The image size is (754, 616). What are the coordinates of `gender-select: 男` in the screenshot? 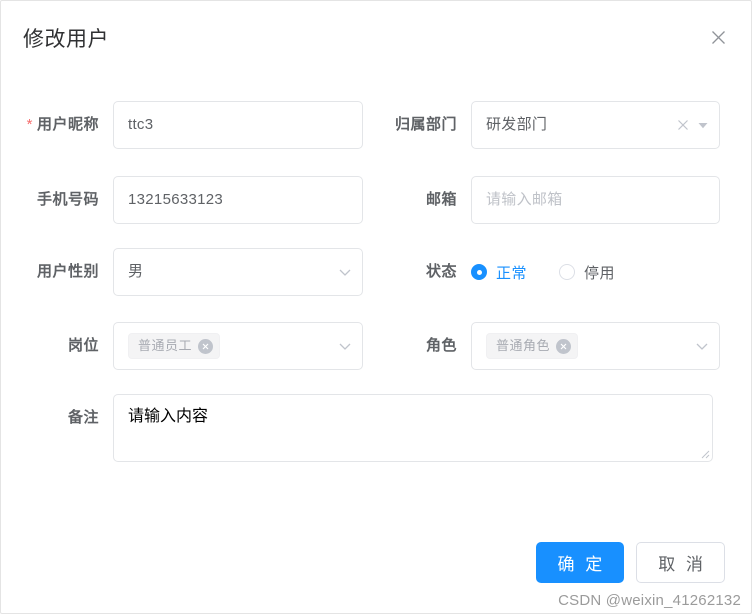 It's located at (238, 272).